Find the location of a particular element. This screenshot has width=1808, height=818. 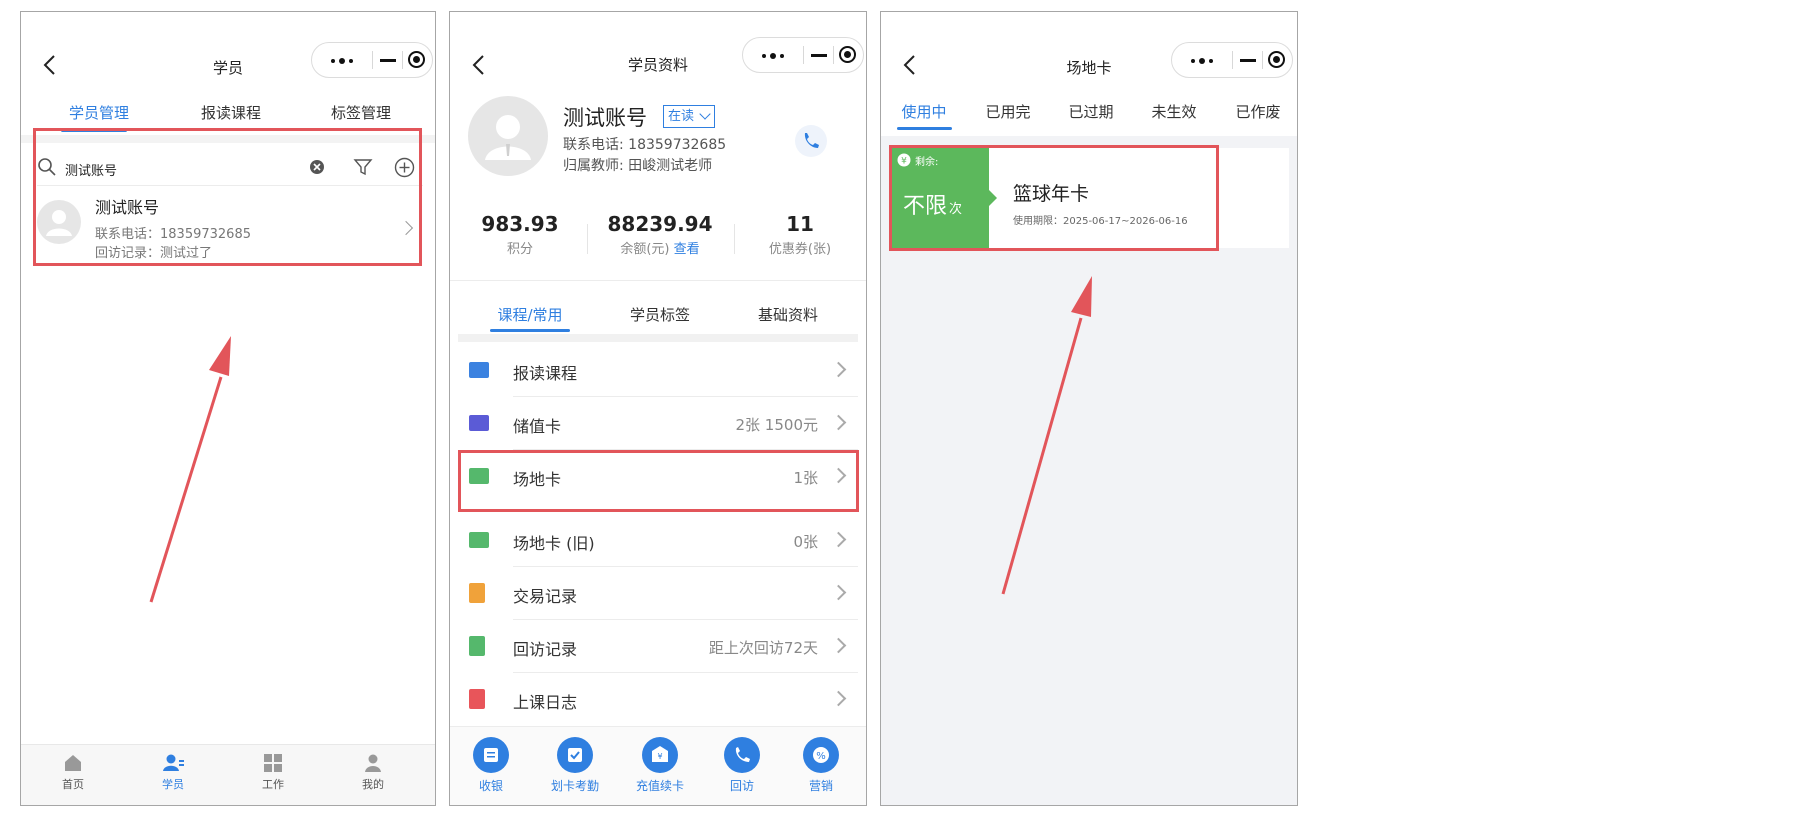

points-value: 983.93 is located at coordinates (520, 224).